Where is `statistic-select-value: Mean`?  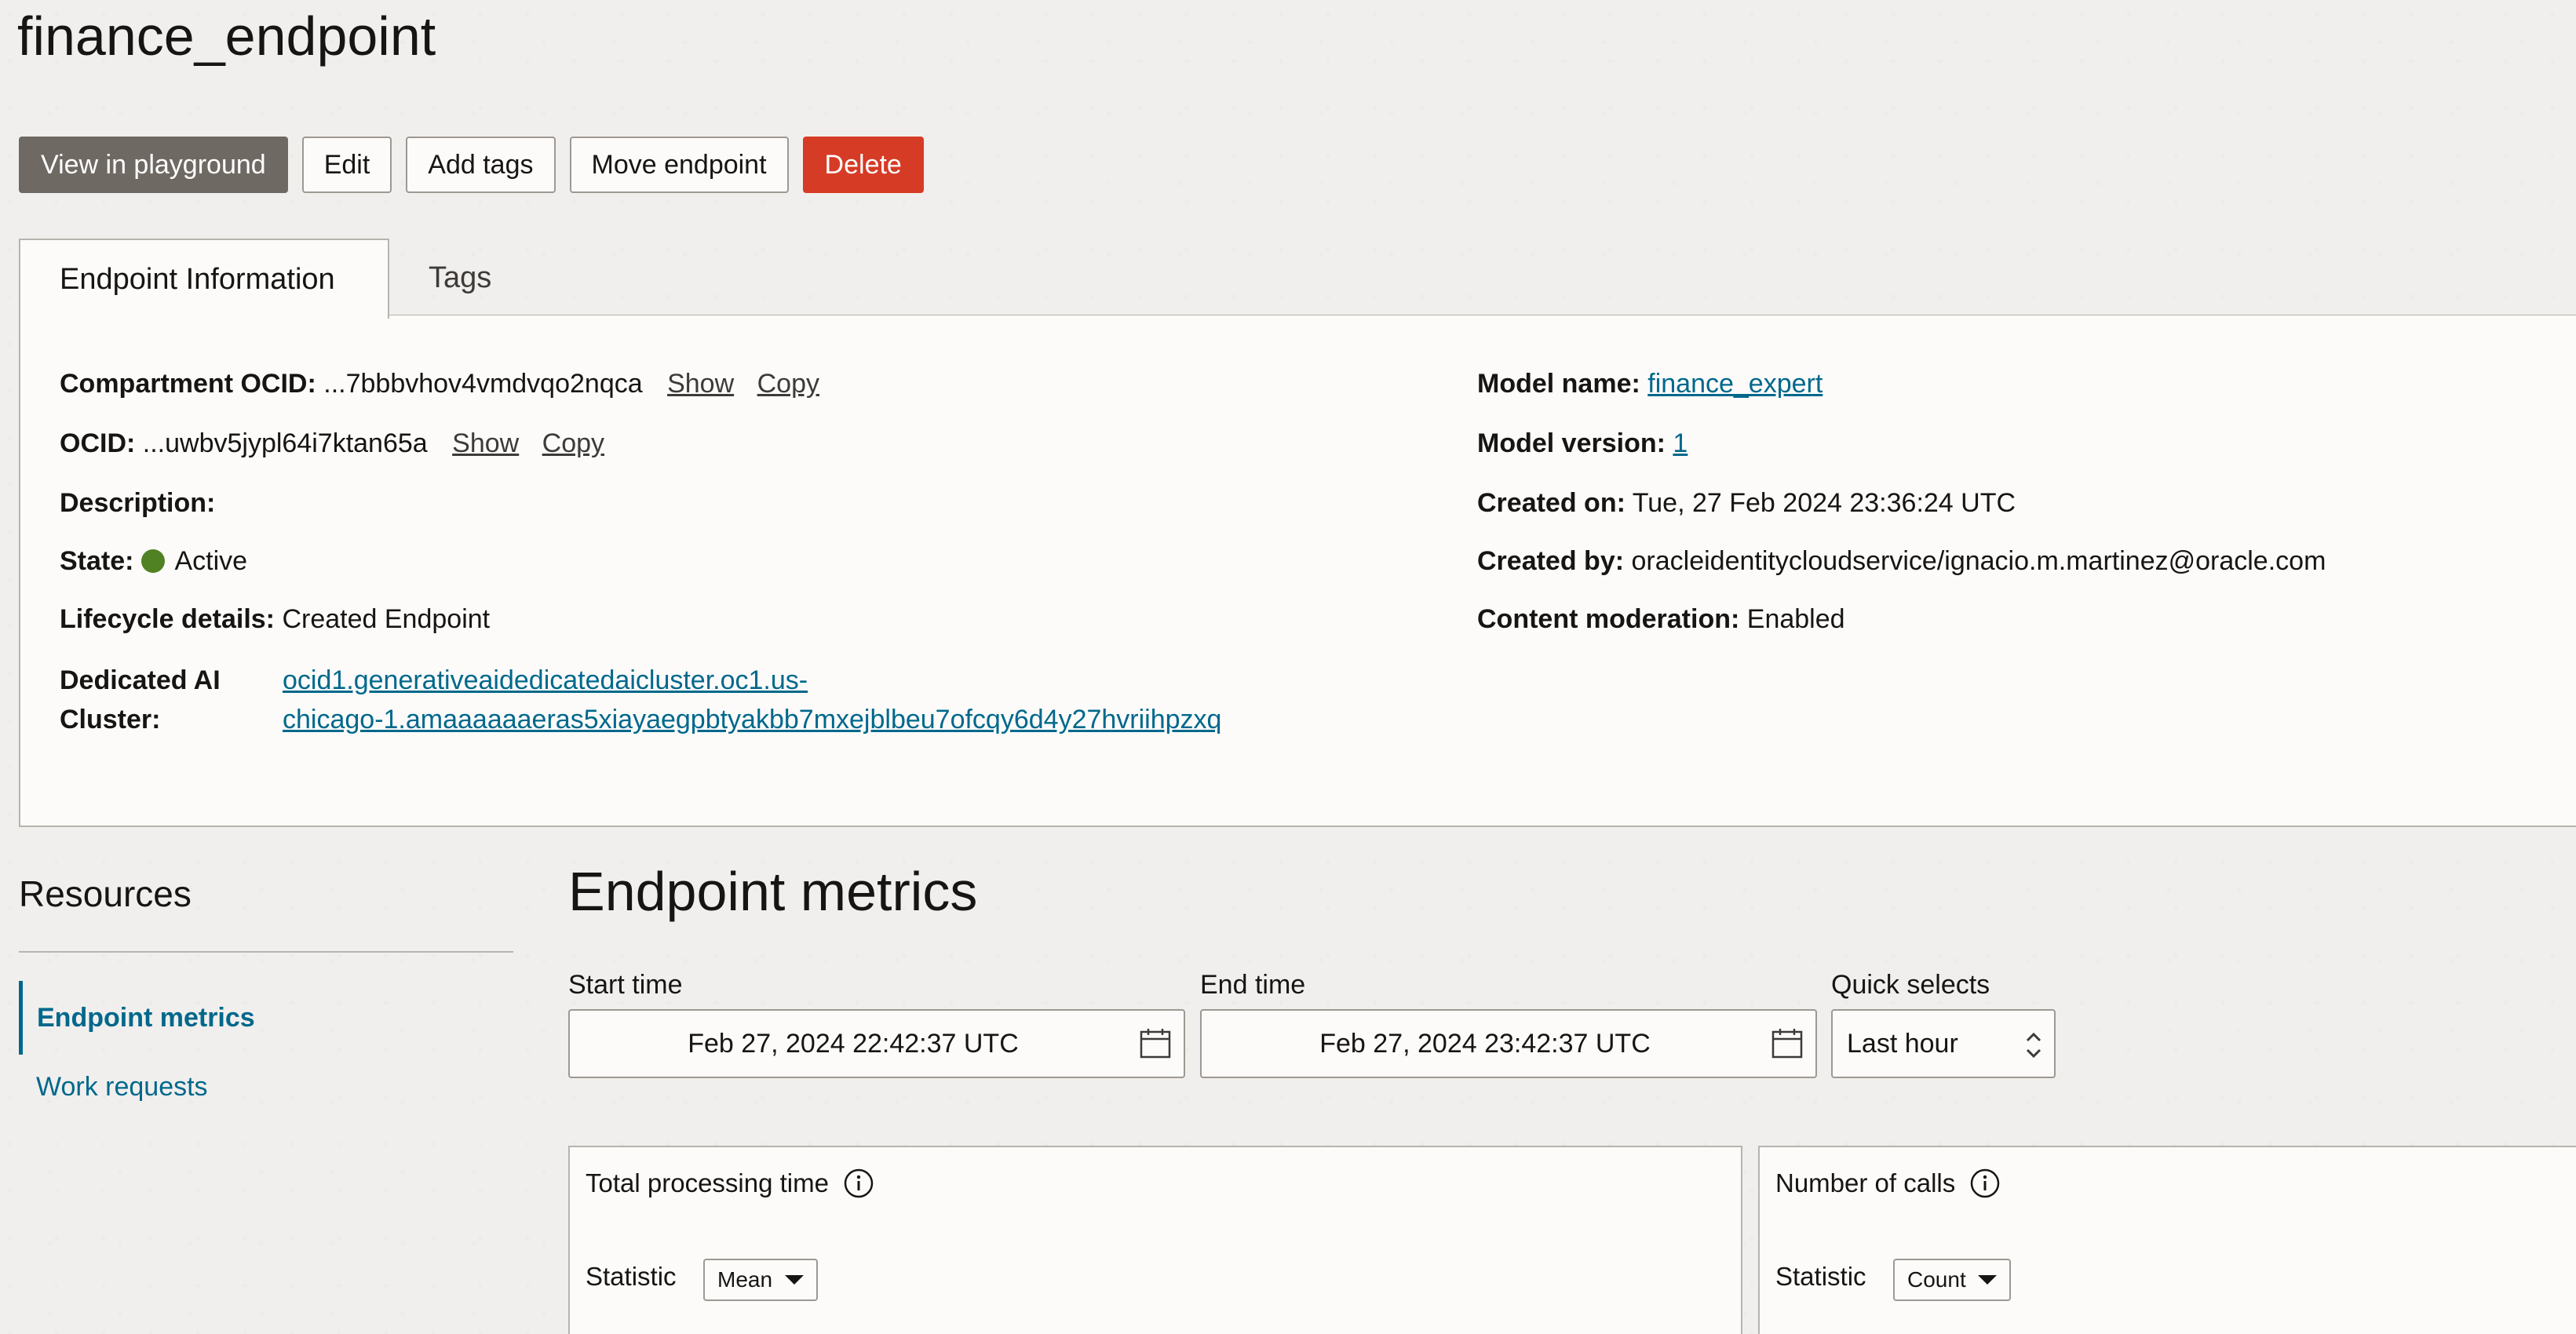
statistic-select-value: Mean is located at coordinates (745, 1279).